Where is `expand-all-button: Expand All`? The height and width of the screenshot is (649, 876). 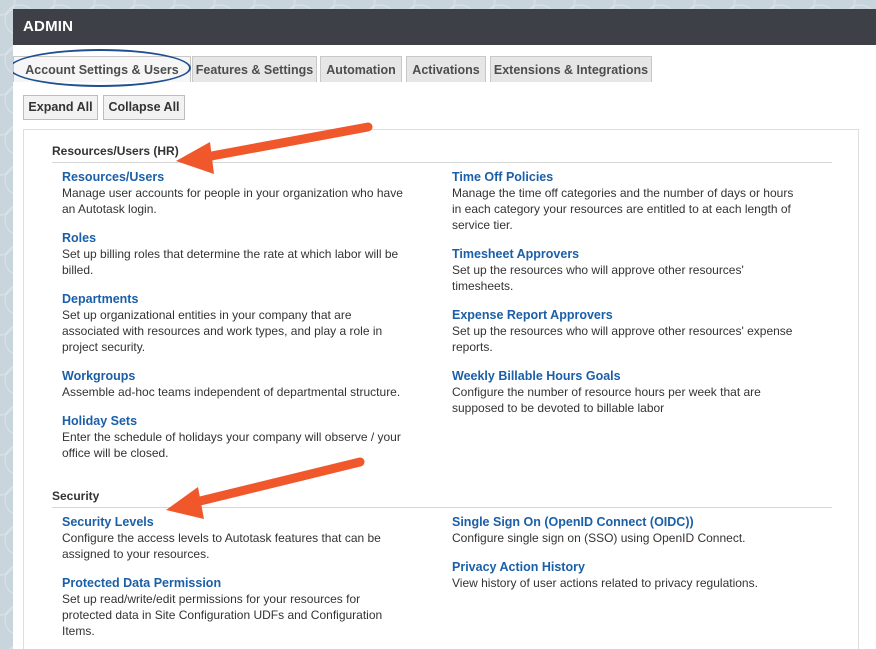
expand-all-button: Expand All is located at coordinates (60, 107).